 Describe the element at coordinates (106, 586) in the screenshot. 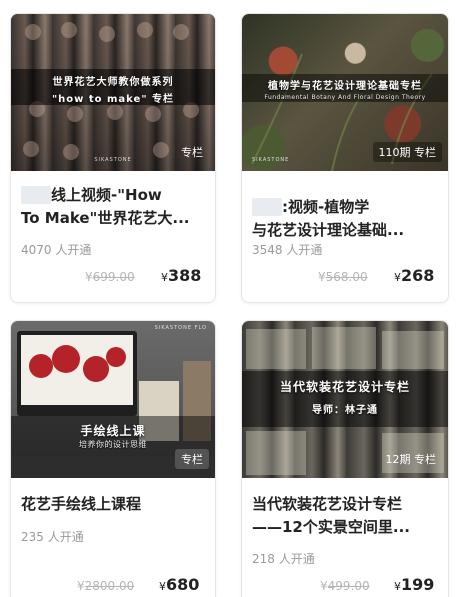

I see `original-price: ¥2800.00` at that location.